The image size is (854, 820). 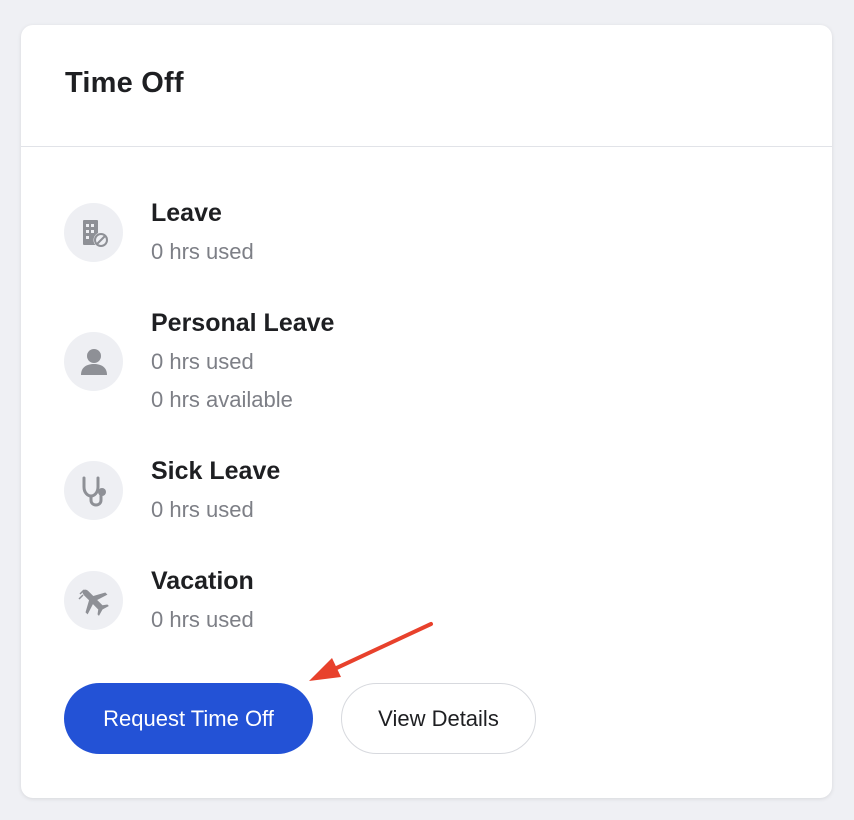 What do you see at coordinates (186, 213) in the screenshot?
I see `leave-name: Leave` at bounding box center [186, 213].